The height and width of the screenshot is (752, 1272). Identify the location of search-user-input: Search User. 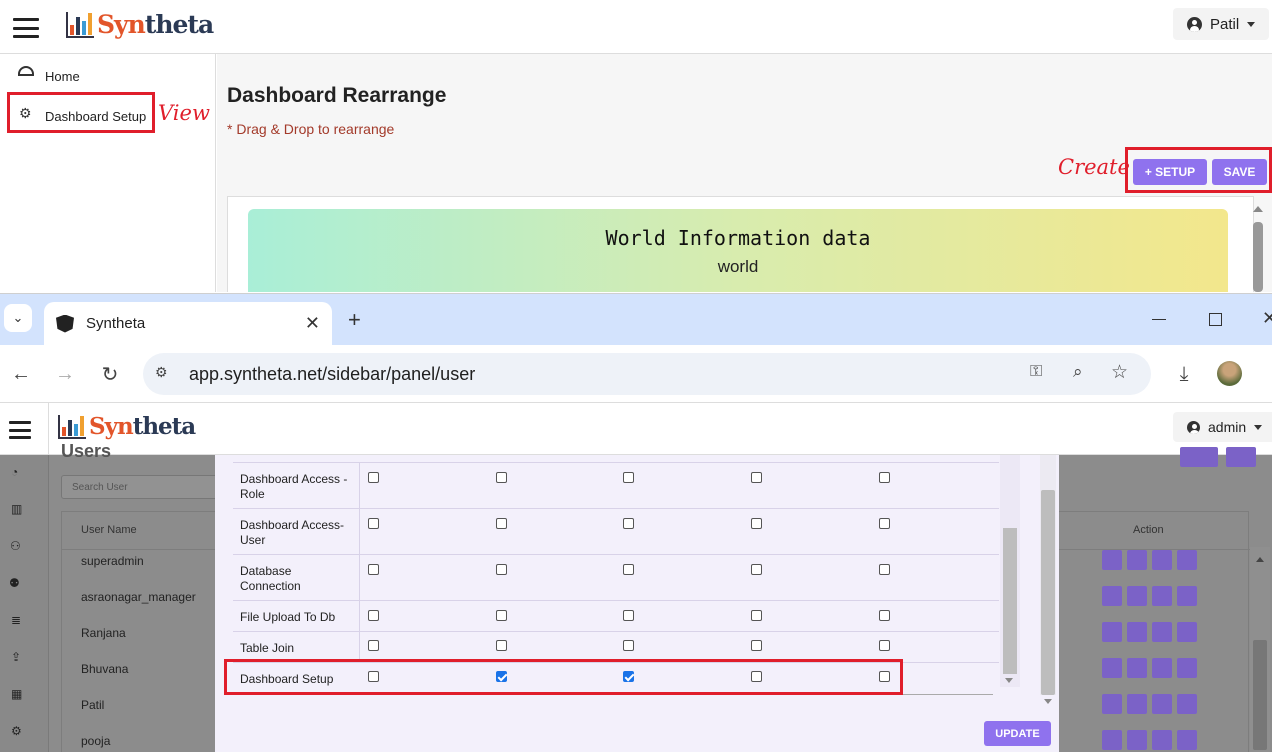
(141, 487).